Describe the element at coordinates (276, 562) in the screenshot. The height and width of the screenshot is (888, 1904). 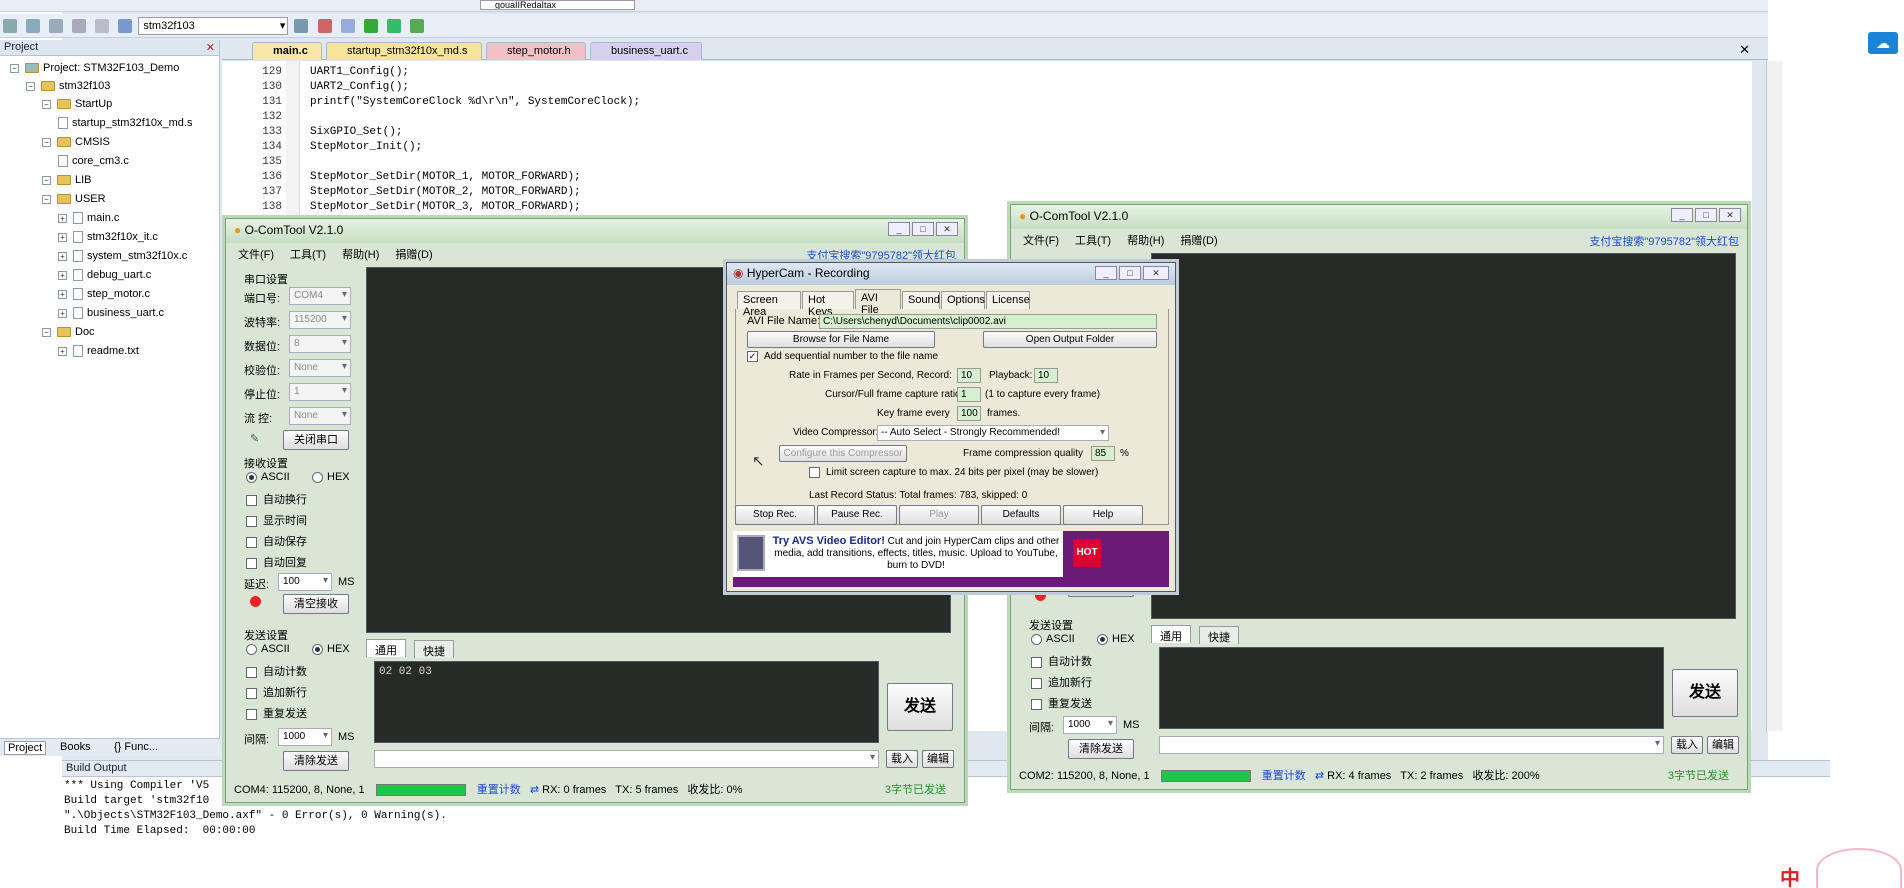
I see `recv-option-checkbox: 自动回复` at that location.